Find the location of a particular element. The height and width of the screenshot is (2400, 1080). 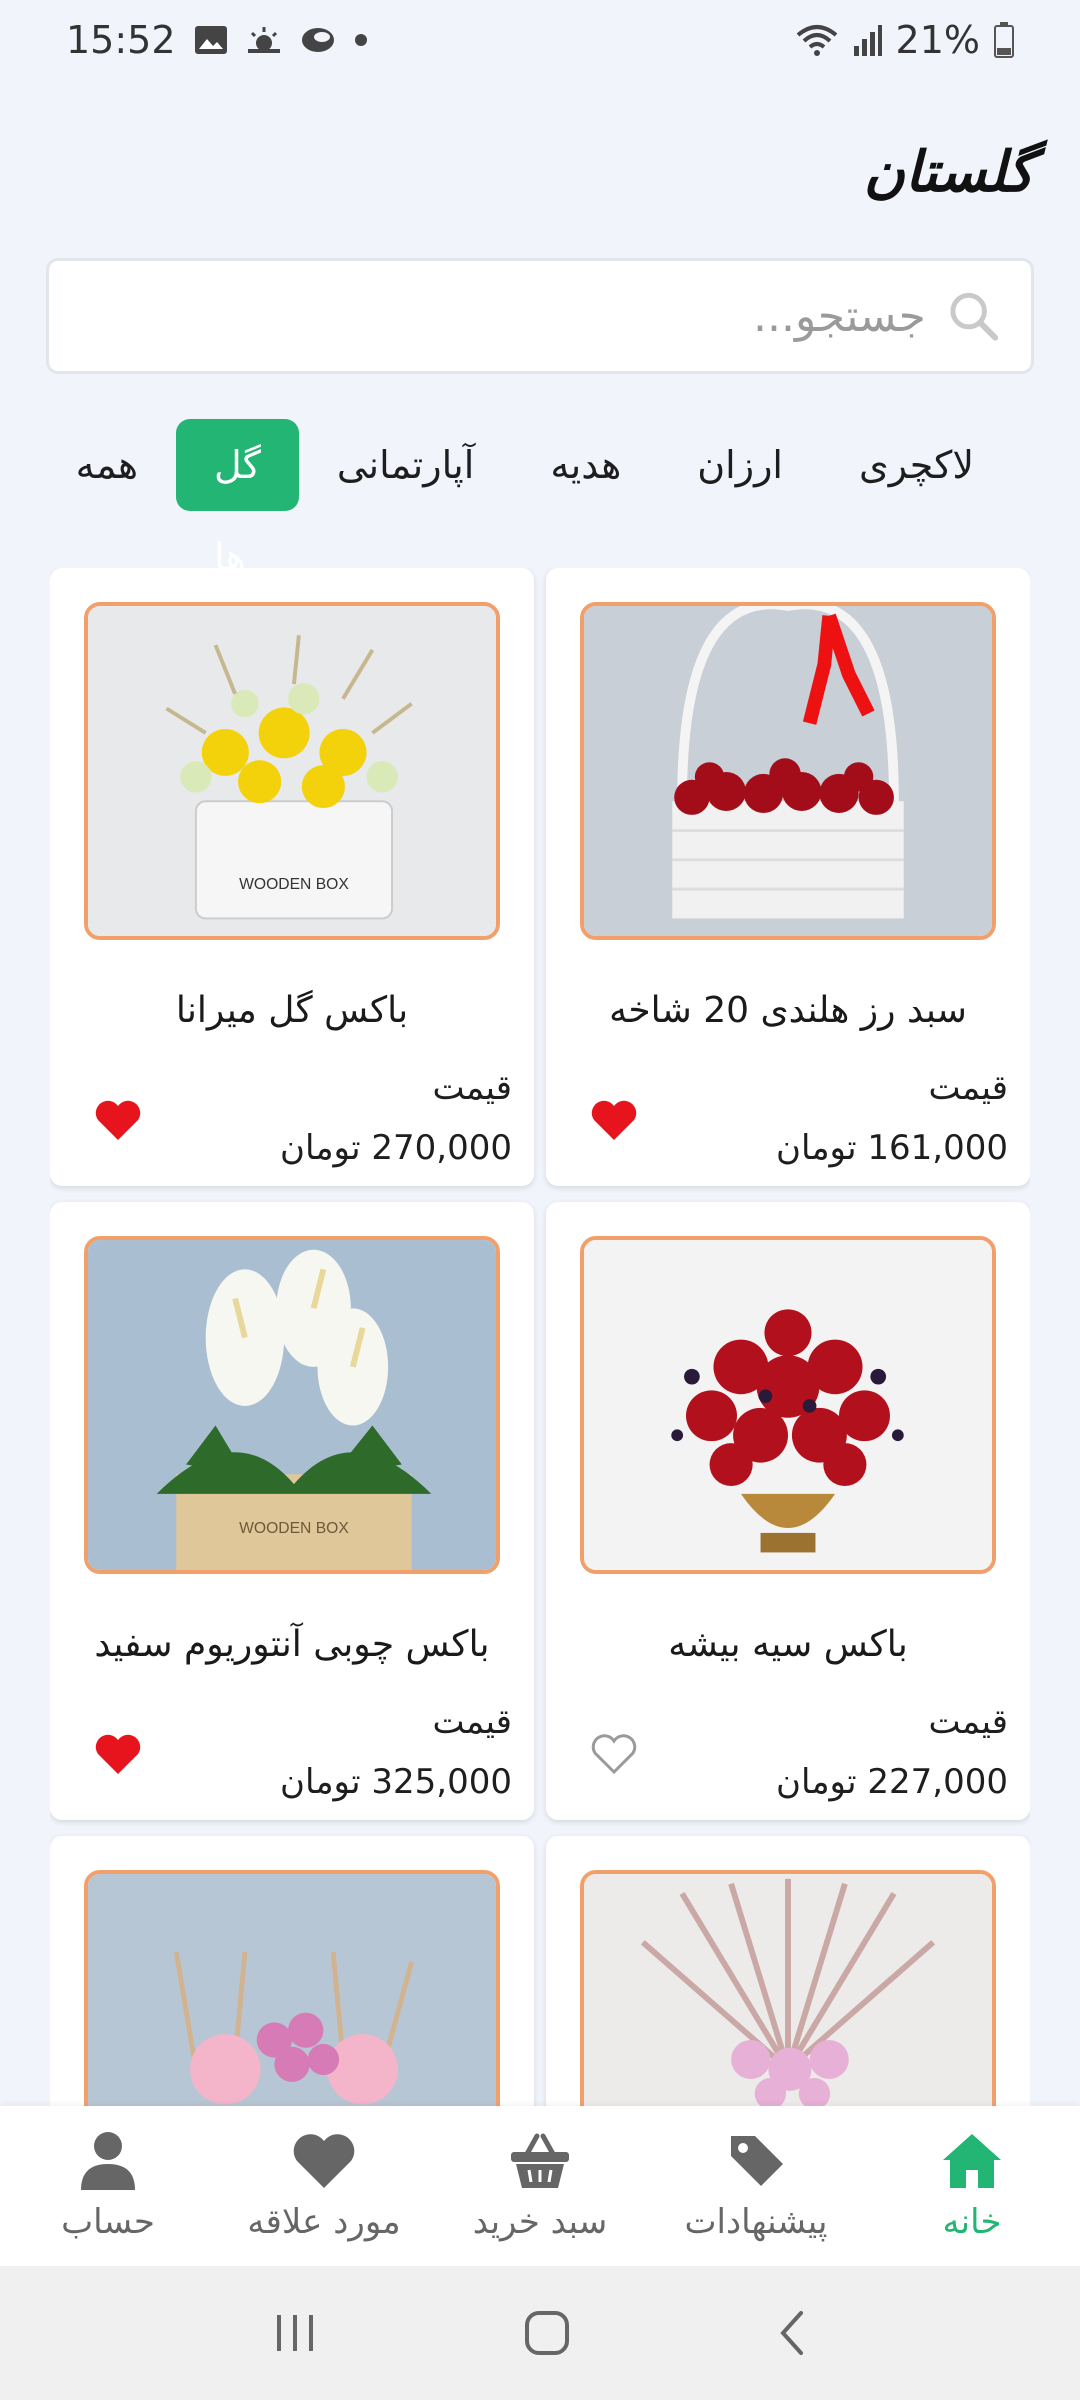

product-card: سبد رز هلندی 20 شاخه قیمت 161,000 تومان is located at coordinates (788, 877).